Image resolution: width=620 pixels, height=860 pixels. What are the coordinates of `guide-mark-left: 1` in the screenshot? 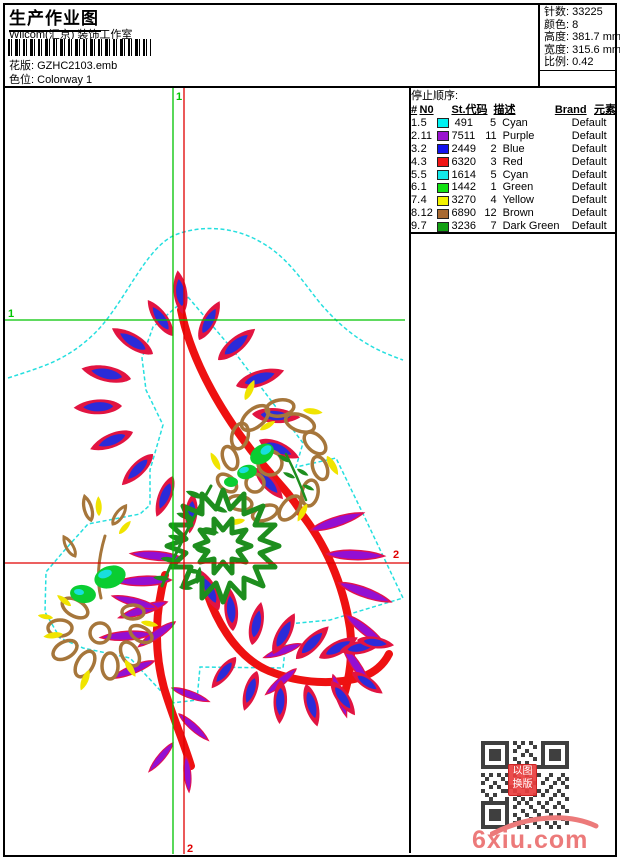 It's located at (11, 314).